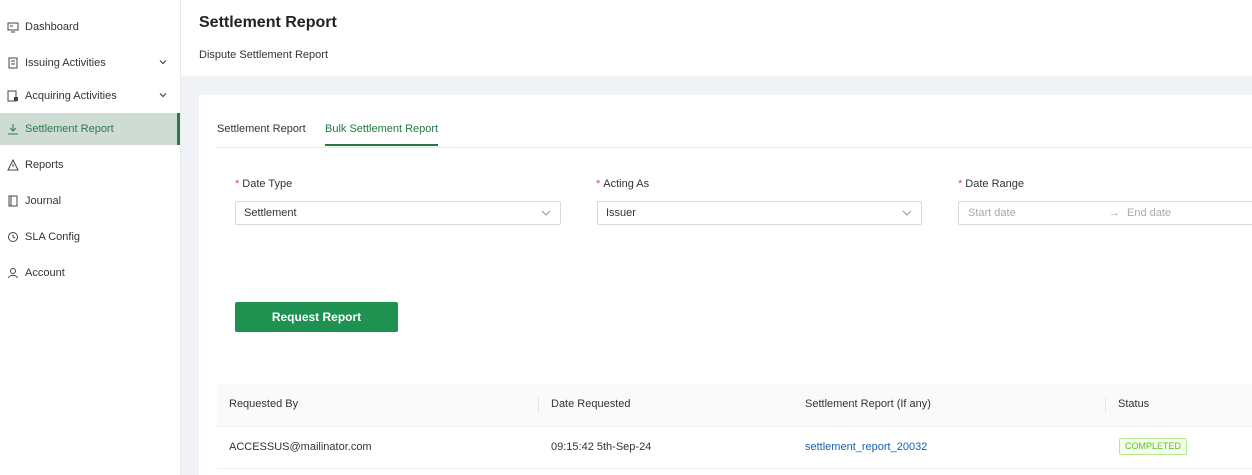 The width and height of the screenshot is (1252, 475). What do you see at coordinates (261, 133) in the screenshot?
I see `tab-settlement-report: Settlement Report` at bounding box center [261, 133].